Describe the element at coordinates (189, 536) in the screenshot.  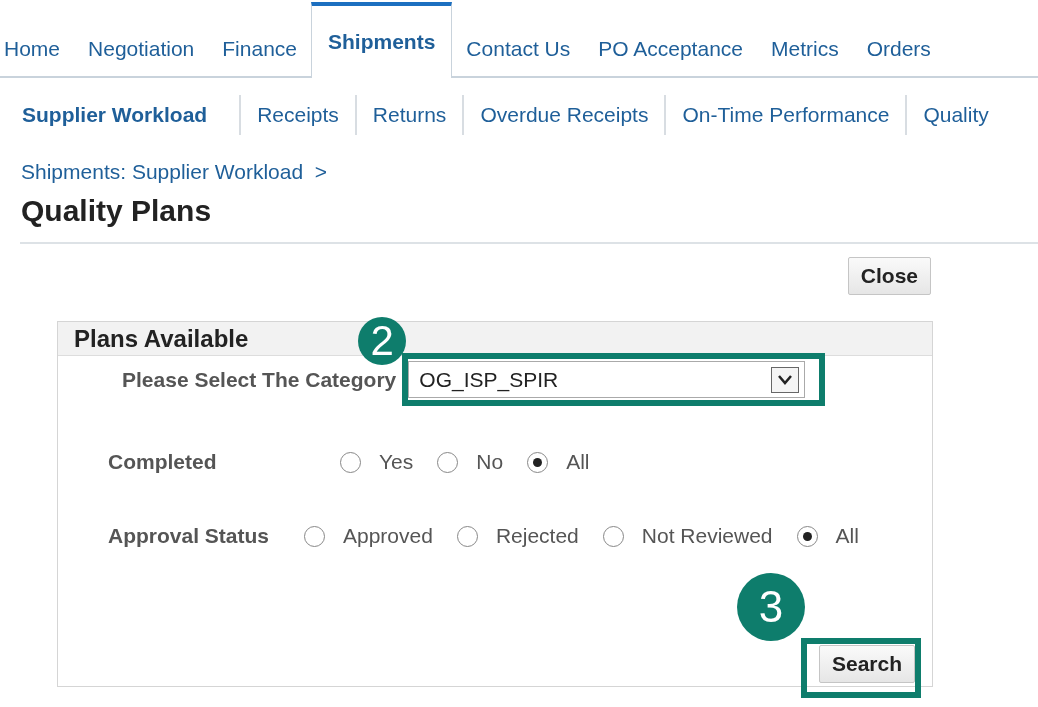
I see `field-label: Approval Status` at that location.